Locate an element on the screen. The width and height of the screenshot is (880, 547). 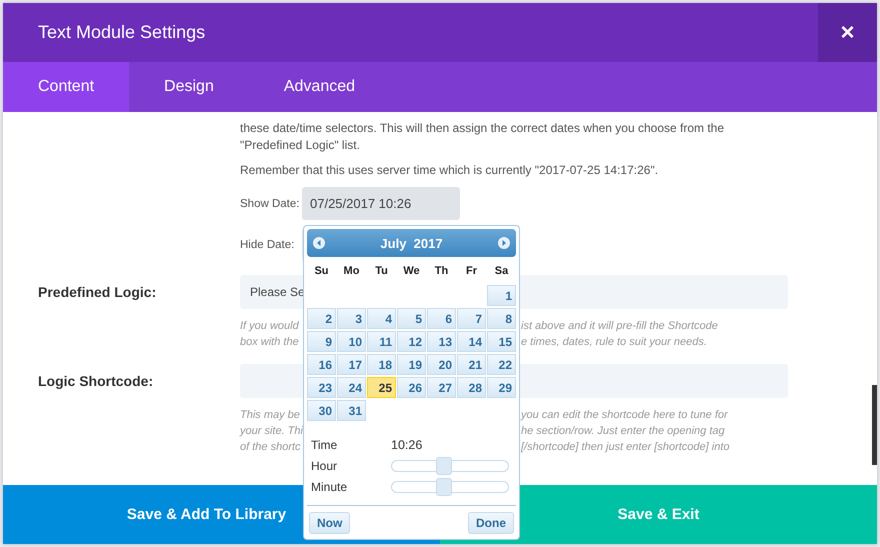
calendar-day: 19 is located at coordinates (411, 364).